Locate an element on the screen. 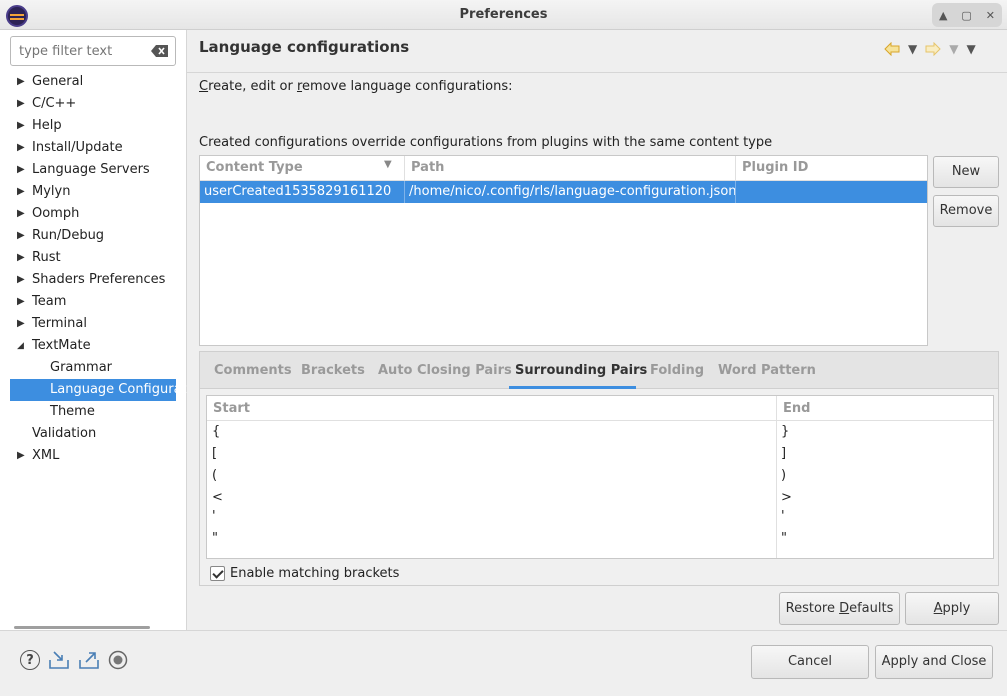  help-icon: ? is located at coordinates (30, 660).